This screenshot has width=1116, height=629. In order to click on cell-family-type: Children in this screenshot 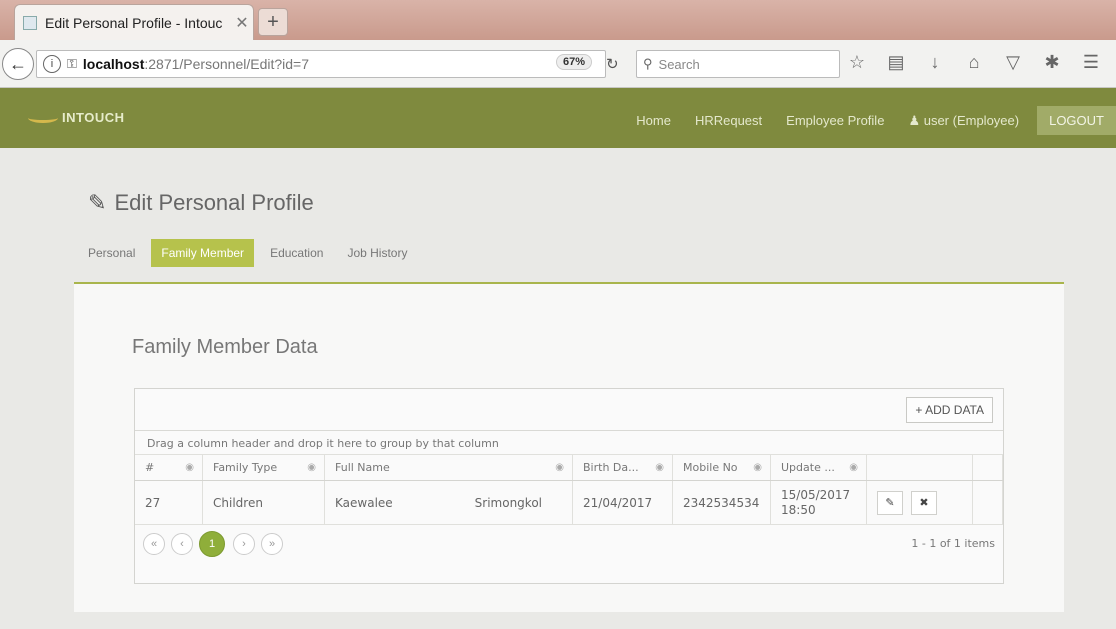, I will do `click(264, 502)`.